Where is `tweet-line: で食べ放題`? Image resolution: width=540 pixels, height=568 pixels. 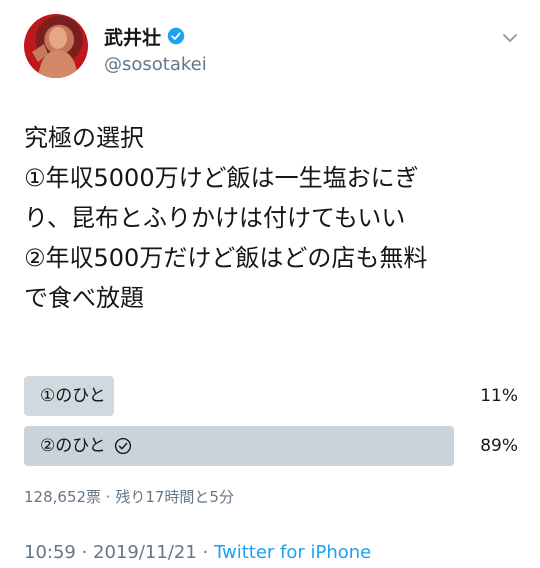
tweet-line: で食べ放題 is located at coordinates (84, 298).